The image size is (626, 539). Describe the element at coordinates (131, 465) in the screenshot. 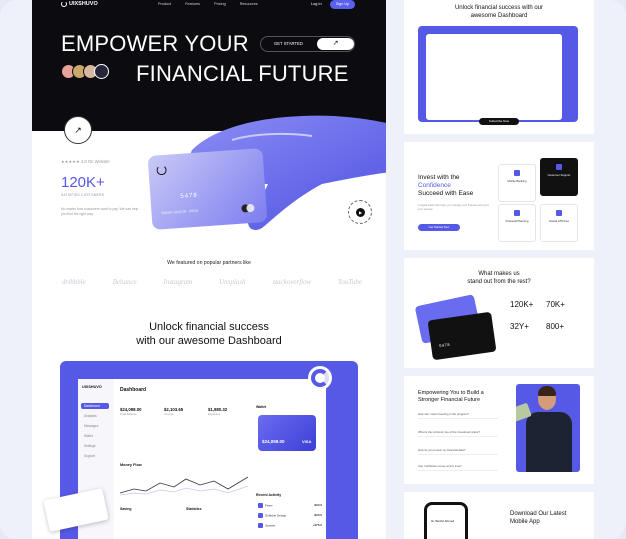

I see `money-flow-title: Money Flow` at that location.